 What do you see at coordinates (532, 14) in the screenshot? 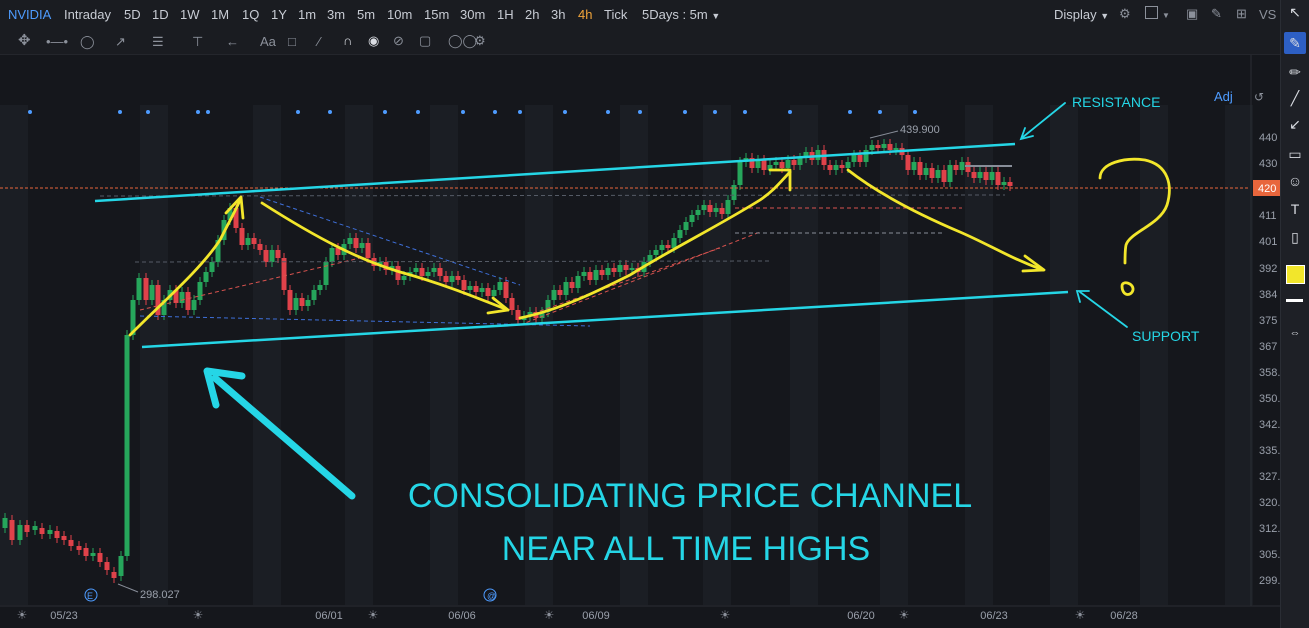
I see `timeframe-2h: 2h` at bounding box center [532, 14].